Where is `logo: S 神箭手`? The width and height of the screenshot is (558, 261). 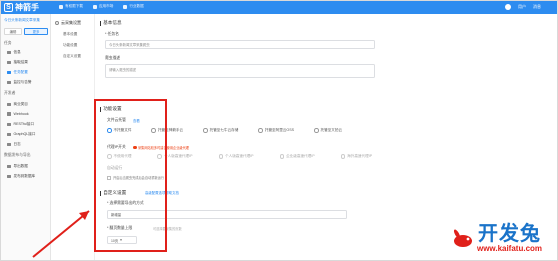 logo: S 神箭手 is located at coordinates (26, 7).